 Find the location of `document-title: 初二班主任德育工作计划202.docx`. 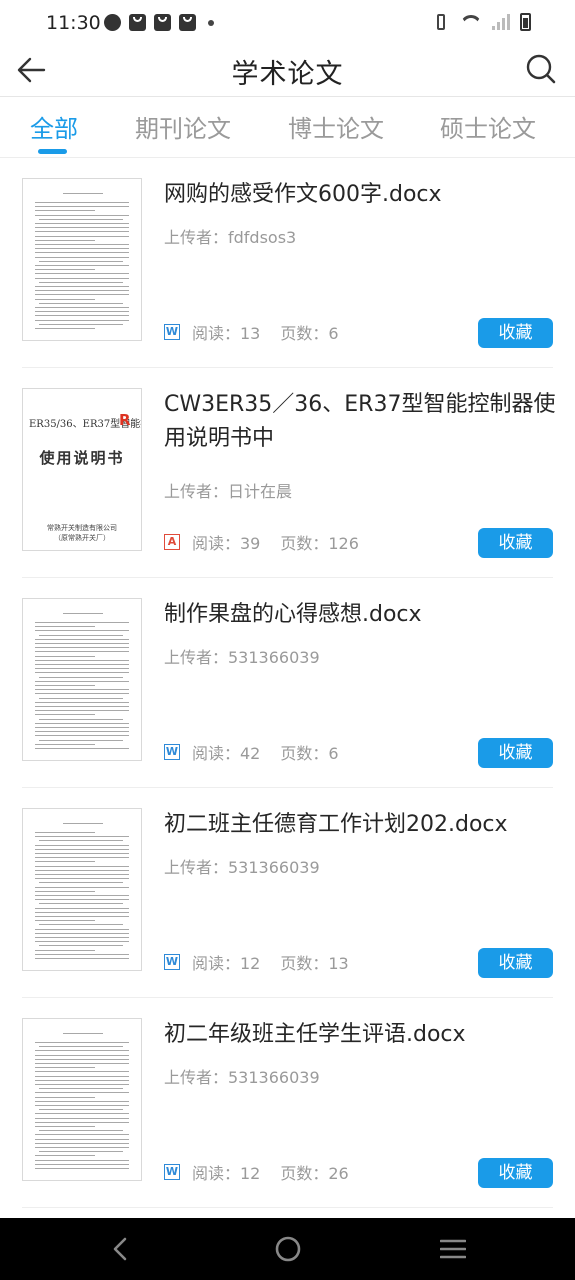

document-title: 初二班主任德育工作计划202.docx is located at coordinates (364, 825).